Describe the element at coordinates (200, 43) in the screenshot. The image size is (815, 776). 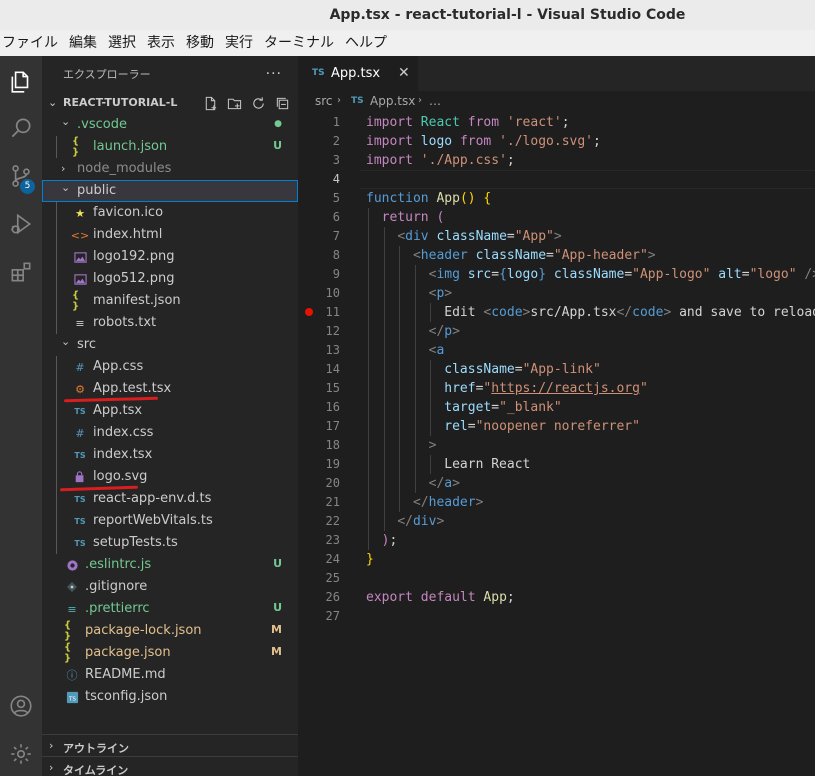
I see `menu-item: 移動` at that location.